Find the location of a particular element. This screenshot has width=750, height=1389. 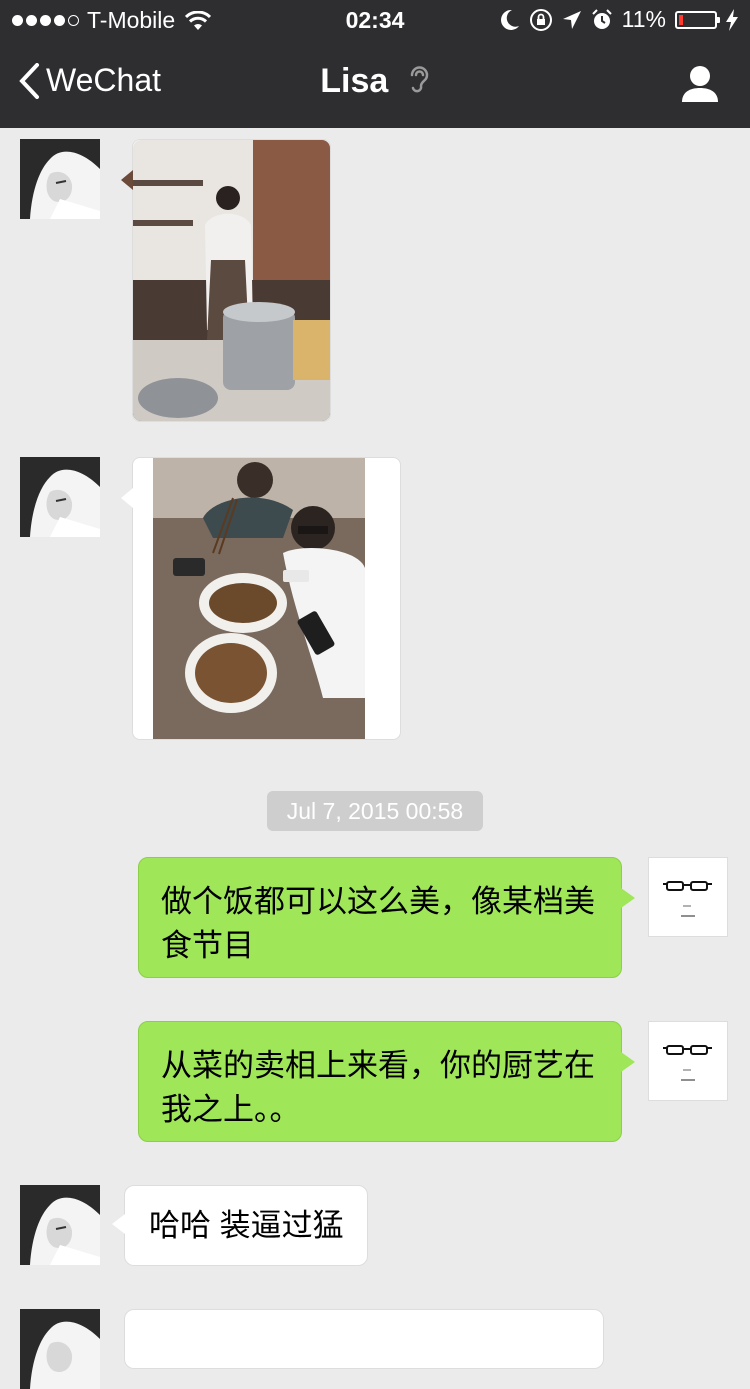

photo-message-dinner is located at coordinates (261, 598).